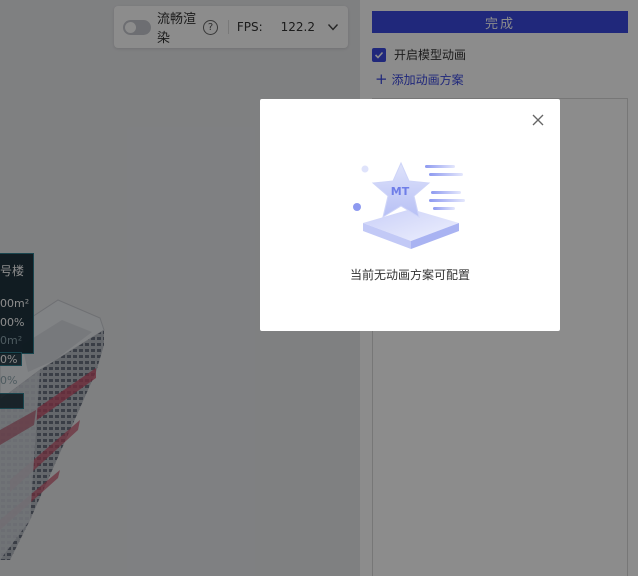 Image resolution: width=638 pixels, height=576 pixels. Describe the element at coordinates (409, 275) in the screenshot. I see `empty-state-text: 当前无动画方案可配置` at that location.